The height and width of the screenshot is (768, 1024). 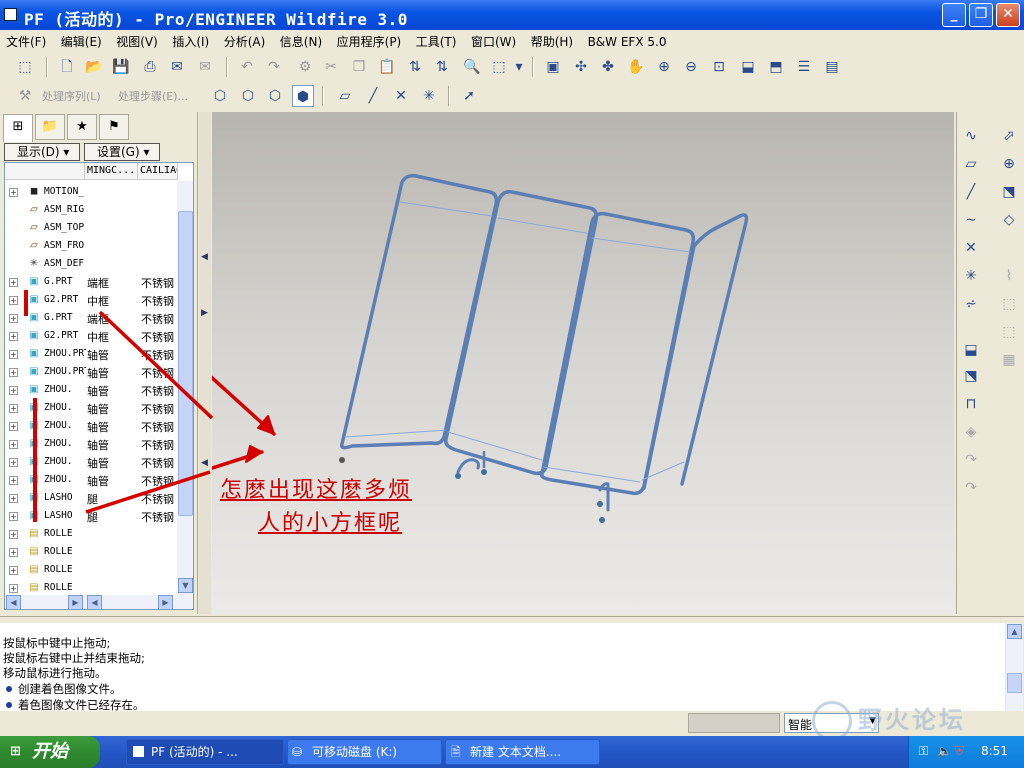 What do you see at coordinates (387, 67) in the screenshot?
I see `paste-icon: 📋` at bounding box center [387, 67].